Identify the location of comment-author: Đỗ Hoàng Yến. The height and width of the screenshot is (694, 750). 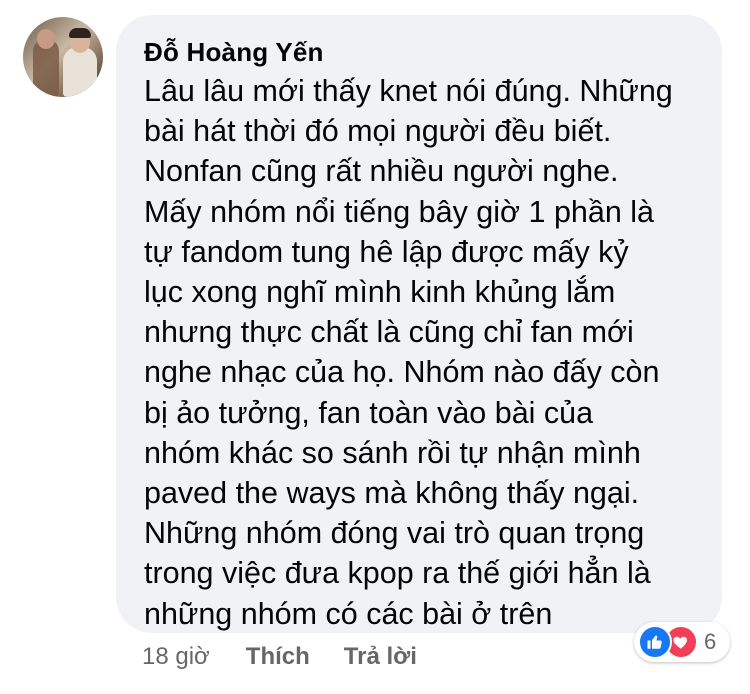
(423, 52).